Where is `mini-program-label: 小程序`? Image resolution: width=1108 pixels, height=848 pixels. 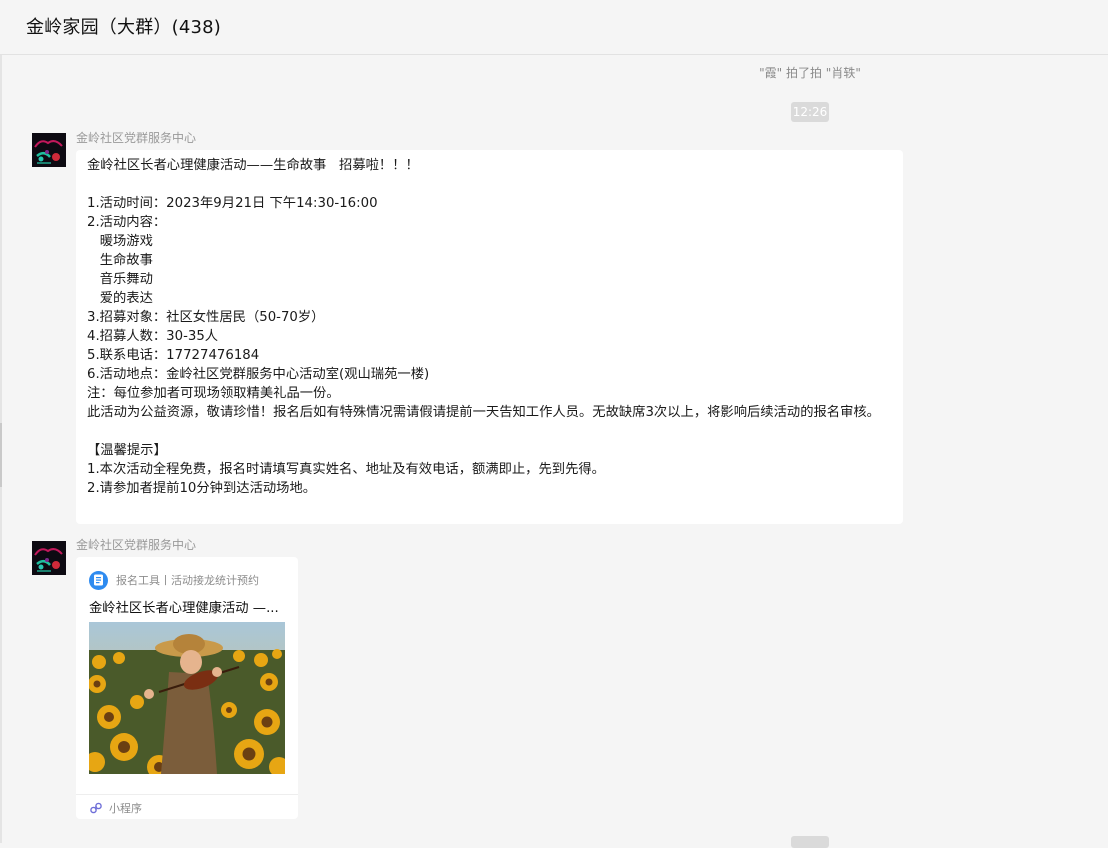 mini-program-label: 小程序 is located at coordinates (125, 808).